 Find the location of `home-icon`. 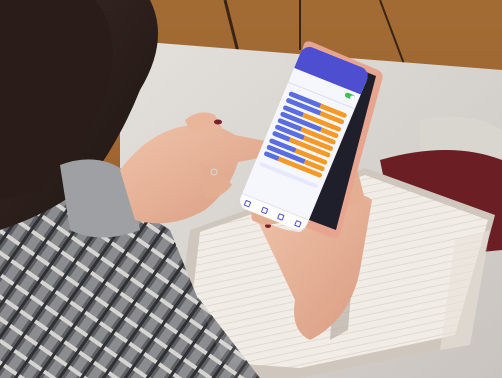

home-icon is located at coordinates (248, 203).